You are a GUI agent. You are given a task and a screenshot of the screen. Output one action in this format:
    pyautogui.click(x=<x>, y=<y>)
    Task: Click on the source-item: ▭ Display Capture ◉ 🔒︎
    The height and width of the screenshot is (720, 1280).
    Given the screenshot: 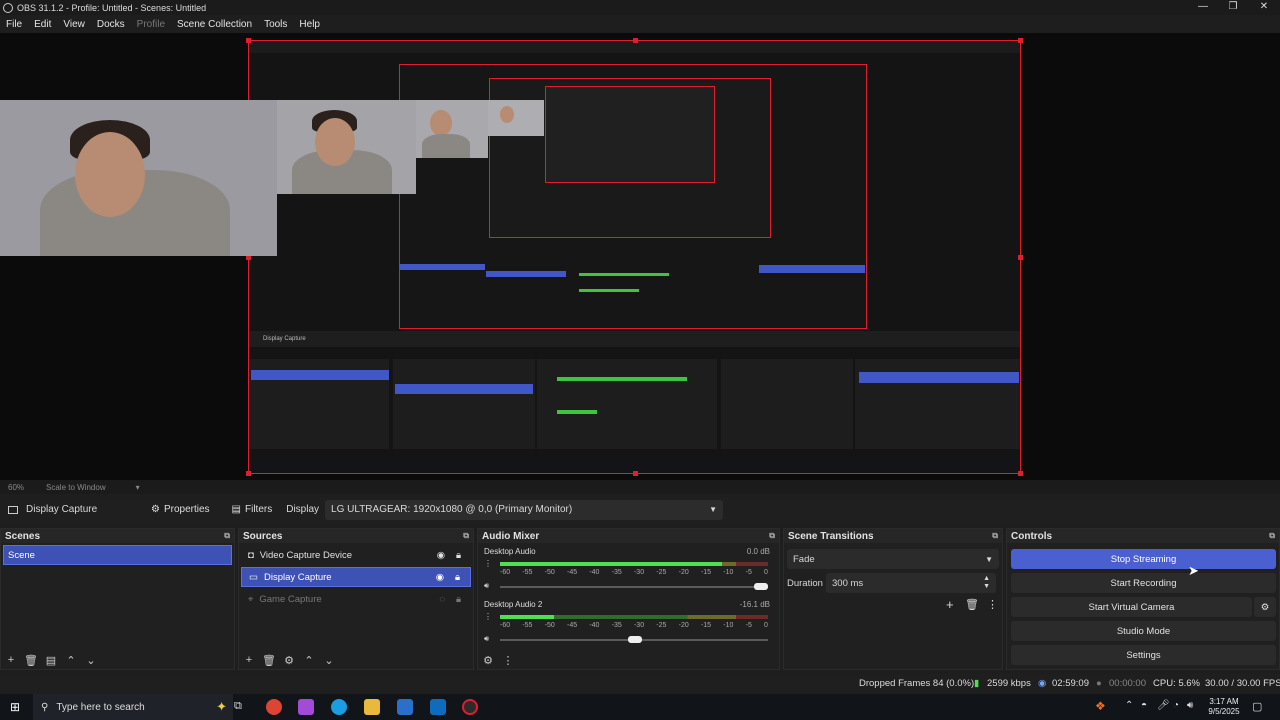 What is the action you would take?
    pyautogui.click(x=356, y=577)
    